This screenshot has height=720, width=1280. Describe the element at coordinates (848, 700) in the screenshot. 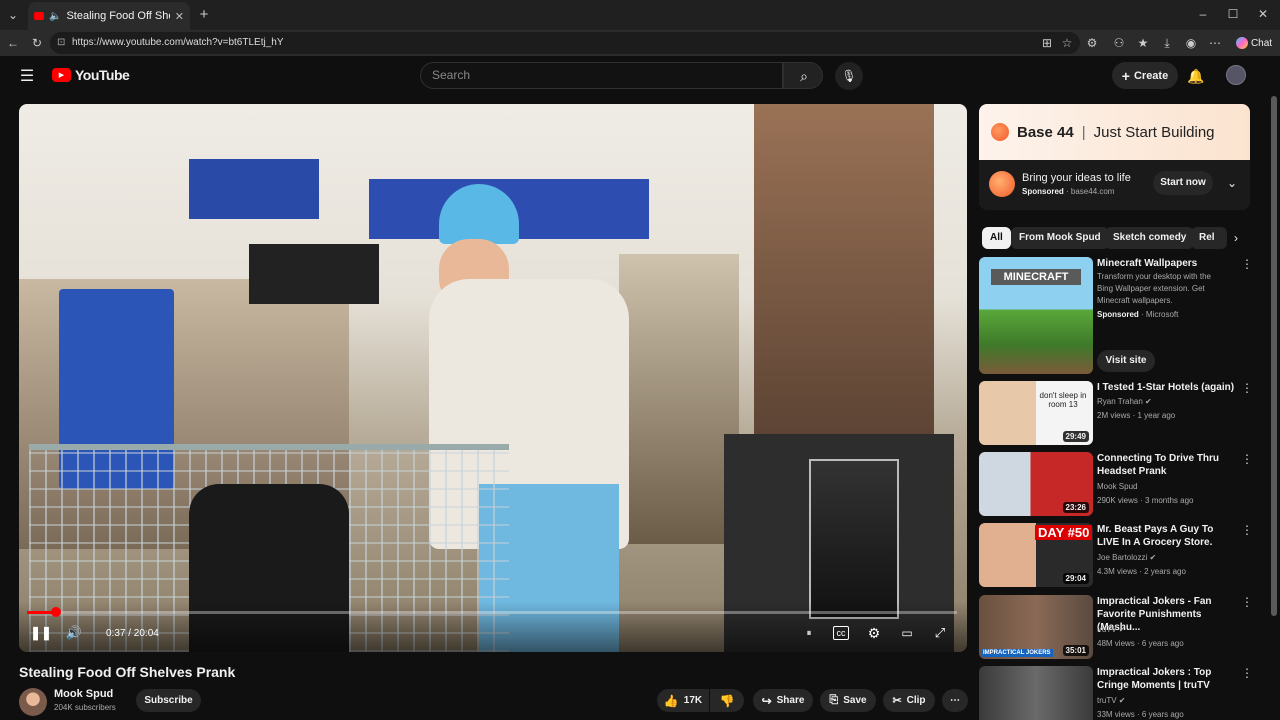

I see `save-button: ⎘ Save` at that location.